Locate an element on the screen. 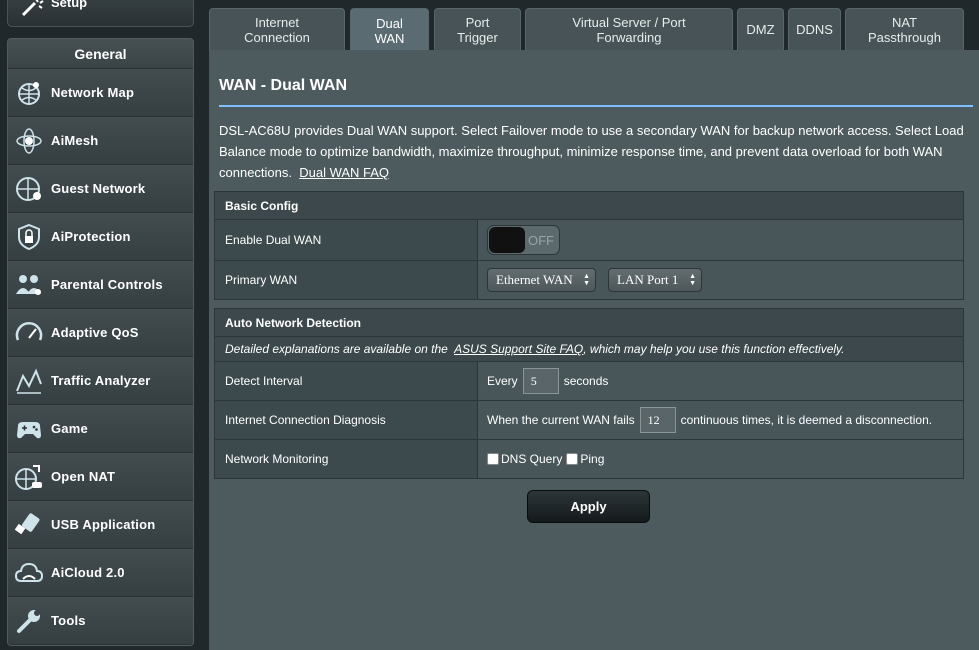 Image resolution: width=979 pixels, height=650 pixels. sidebar-item-usb-application: USB Application is located at coordinates (100, 525).